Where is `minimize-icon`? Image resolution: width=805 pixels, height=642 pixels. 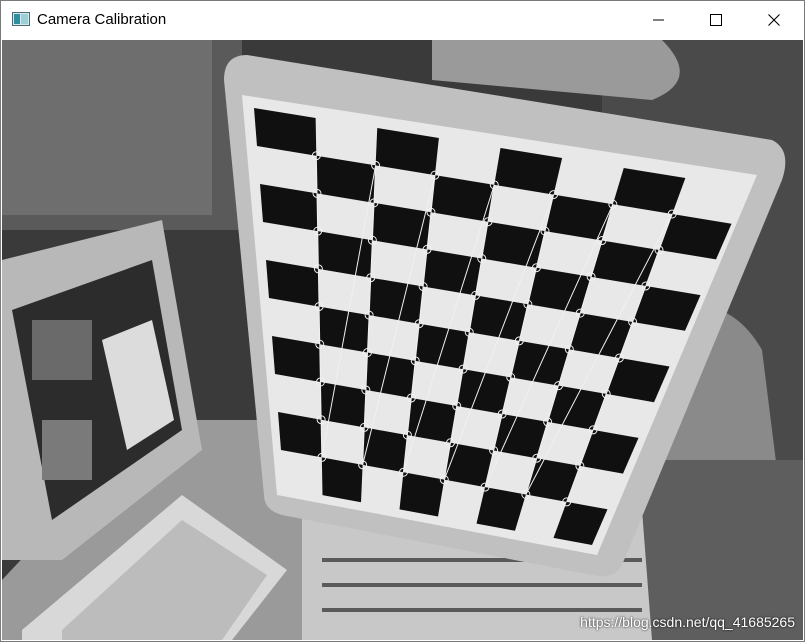
minimize-icon is located at coordinates (658, 20).